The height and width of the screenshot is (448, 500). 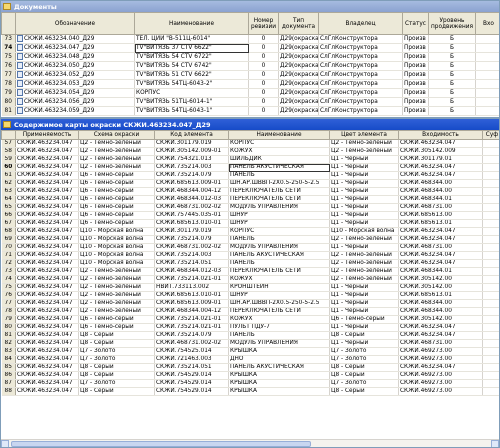 What do you see at coordinates (8, 255) in the screenshot?
I see `row-number: 71` at bounding box center [8, 255].